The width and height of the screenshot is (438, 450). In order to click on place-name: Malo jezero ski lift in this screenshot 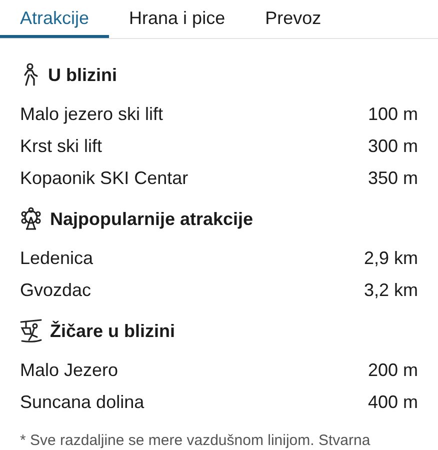, I will do `click(92, 114)`.